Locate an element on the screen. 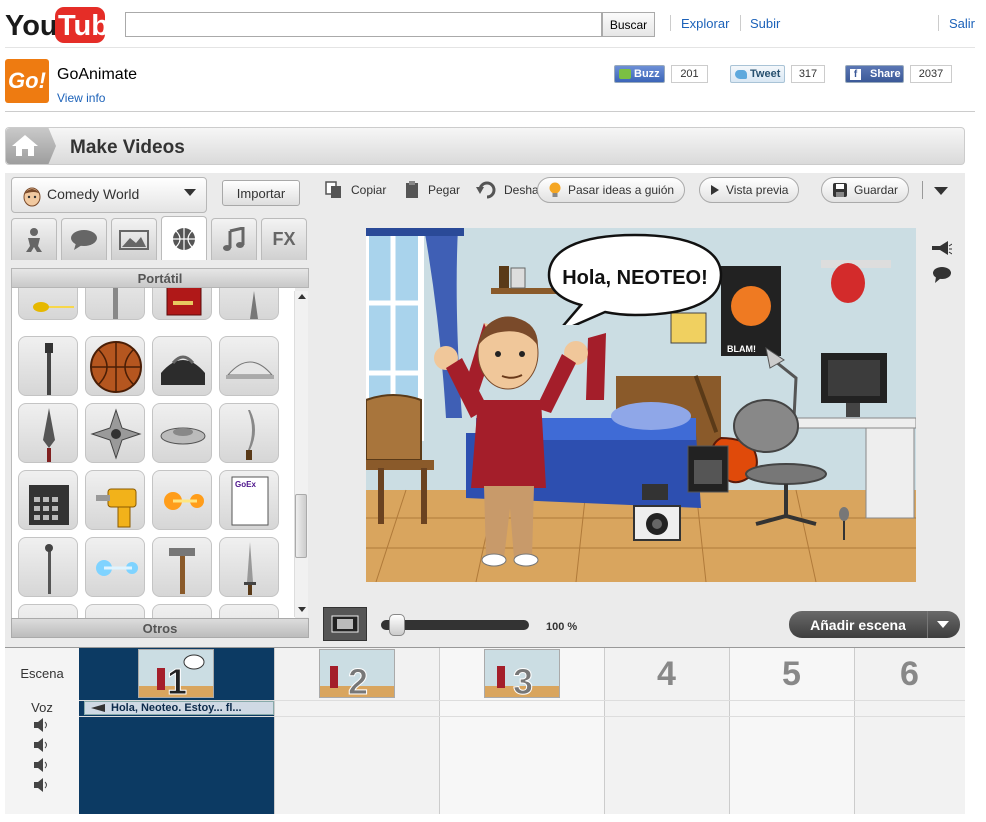 The width and height of the screenshot is (986, 822). scroll-up-icon is located at coordinates (302, 296).